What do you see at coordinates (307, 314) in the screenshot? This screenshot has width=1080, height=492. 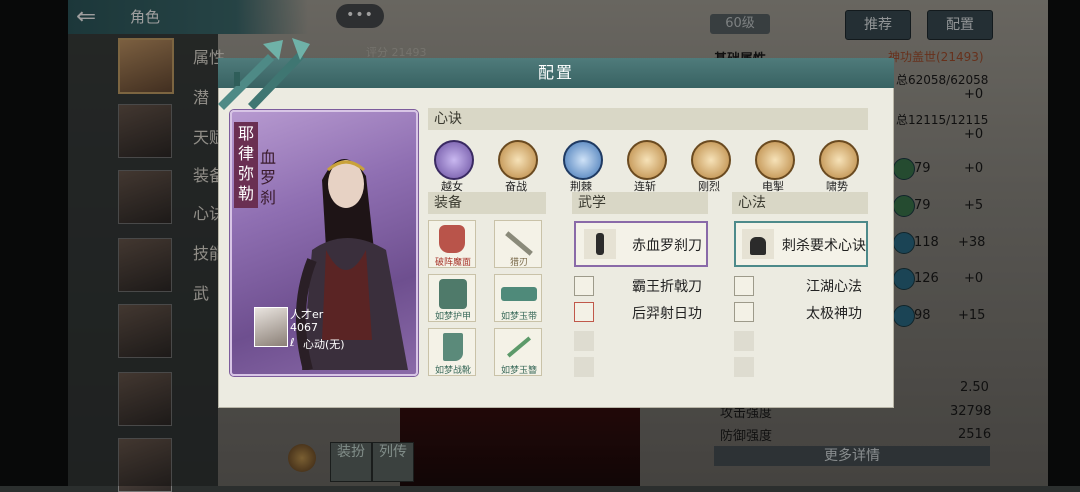 I see `player-name: 人才er` at bounding box center [307, 314].